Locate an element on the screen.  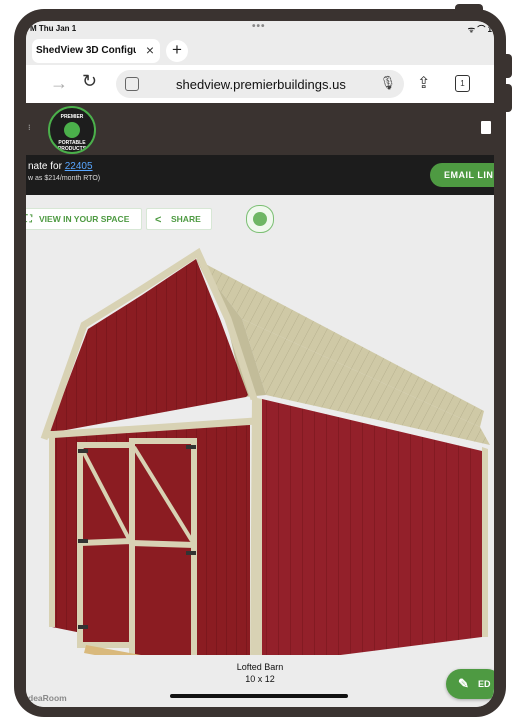
url-field: shedview.premierbuildings.us 🎙 is located at coordinates (260, 84).